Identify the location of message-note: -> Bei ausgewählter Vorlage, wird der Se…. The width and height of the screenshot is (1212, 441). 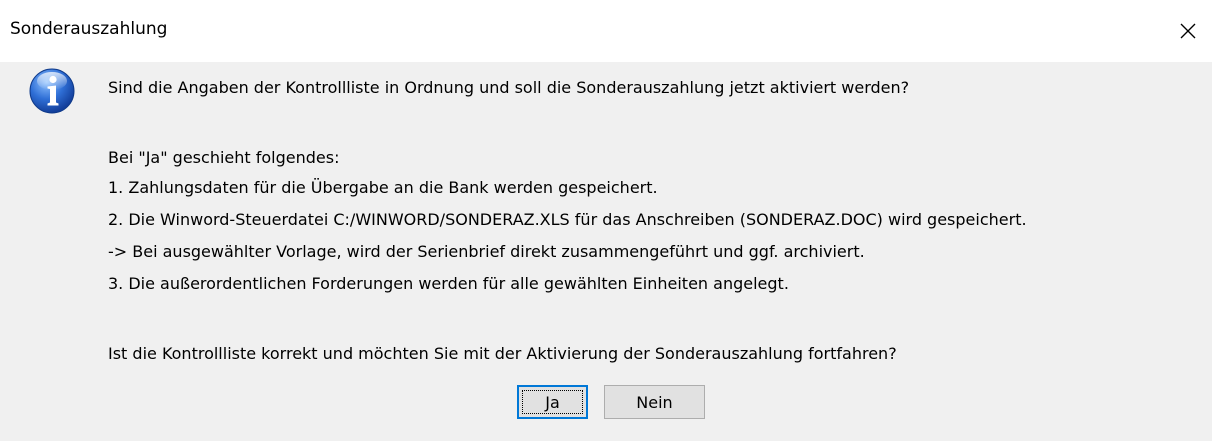
(486, 251).